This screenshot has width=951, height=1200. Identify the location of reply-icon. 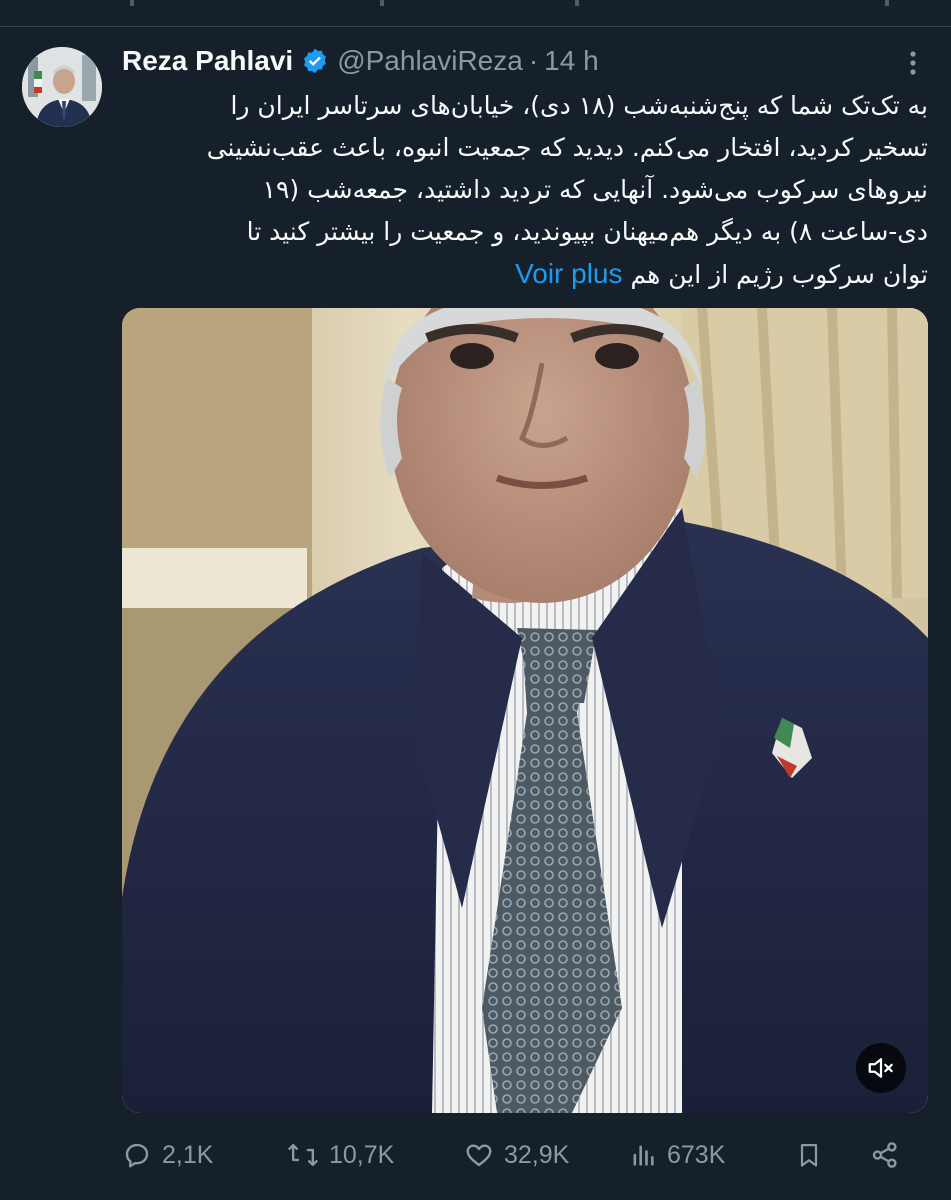
(137, 1155).